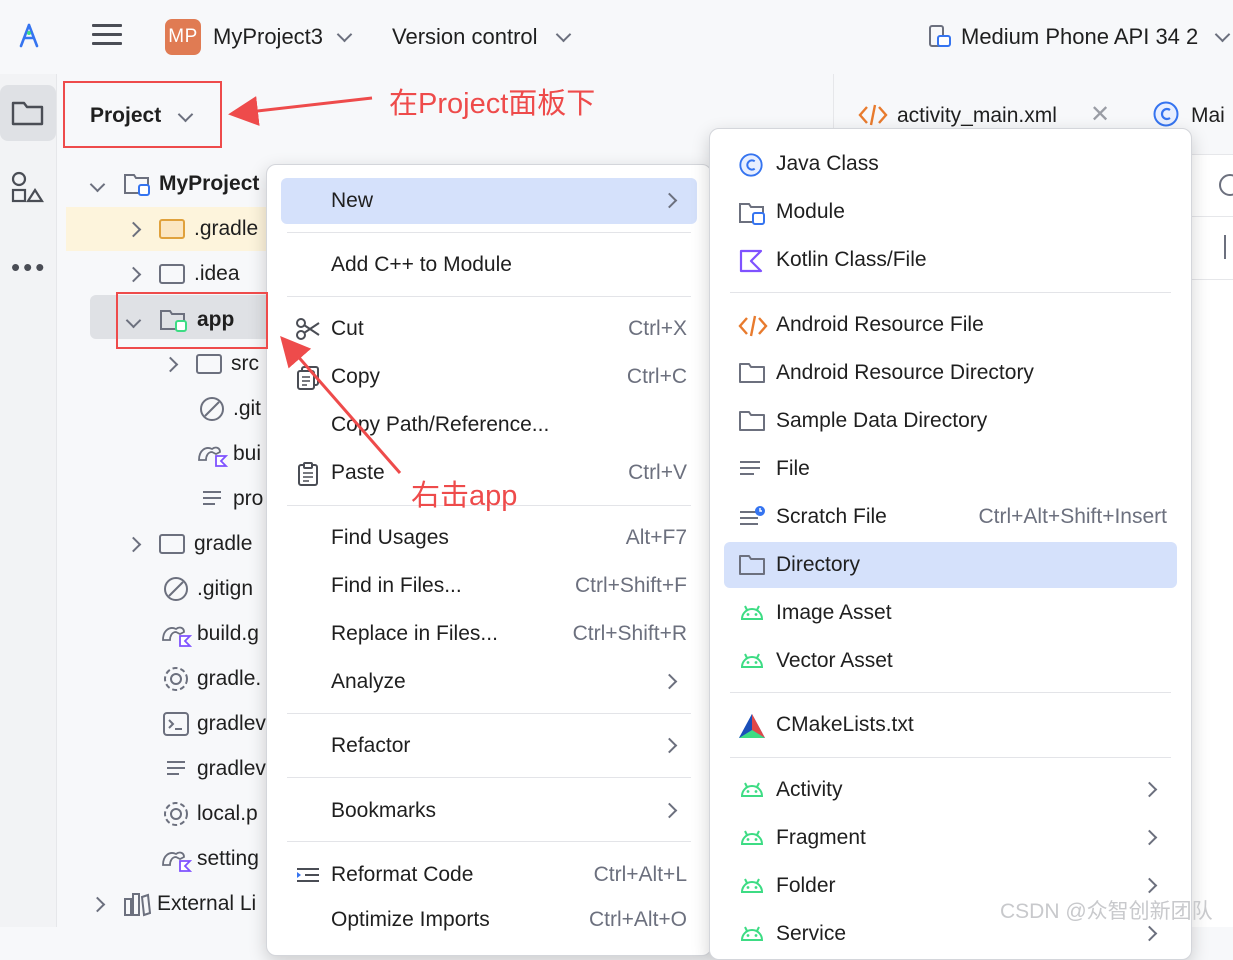 The width and height of the screenshot is (1233, 960). What do you see at coordinates (1106, 911) in the screenshot?
I see `watermark: CSDN @众智创新团队` at bounding box center [1106, 911].